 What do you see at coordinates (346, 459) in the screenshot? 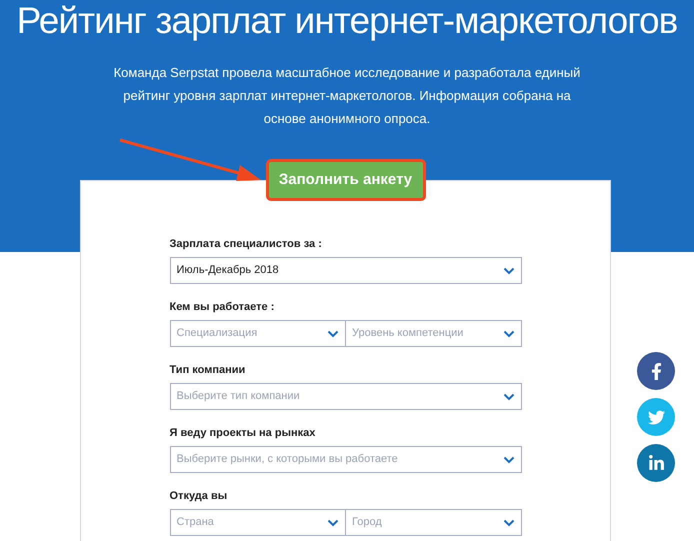
I see `dropdown-field: Выберите рынки, с которыми вы работаете` at bounding box center [346, 459].